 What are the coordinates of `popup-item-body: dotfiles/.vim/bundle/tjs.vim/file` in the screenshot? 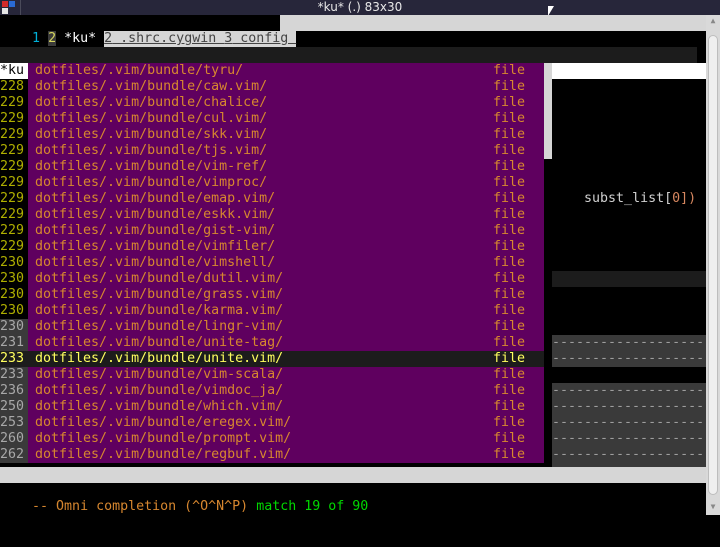 It's located at (286, 151).